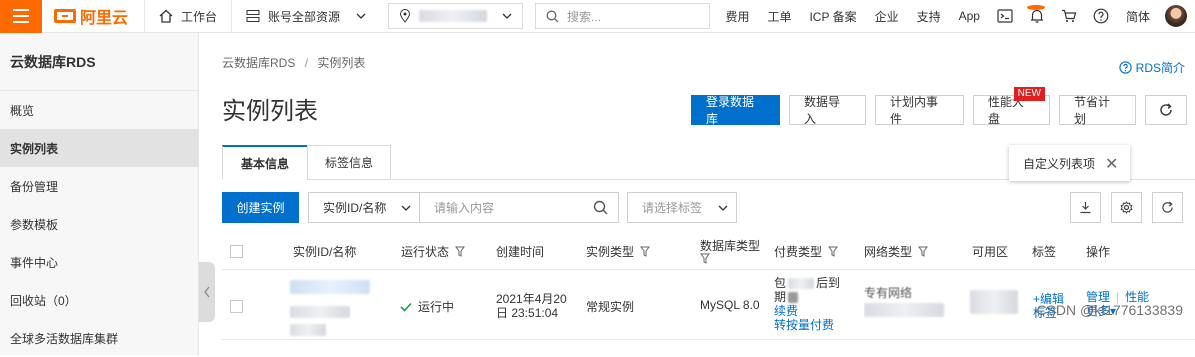 This screenshot has width=1195, height=357. Describe the element at coordinates (1059, 163) in the screenshot. I see `custom-columns-label: 自定义列表项` at that location.